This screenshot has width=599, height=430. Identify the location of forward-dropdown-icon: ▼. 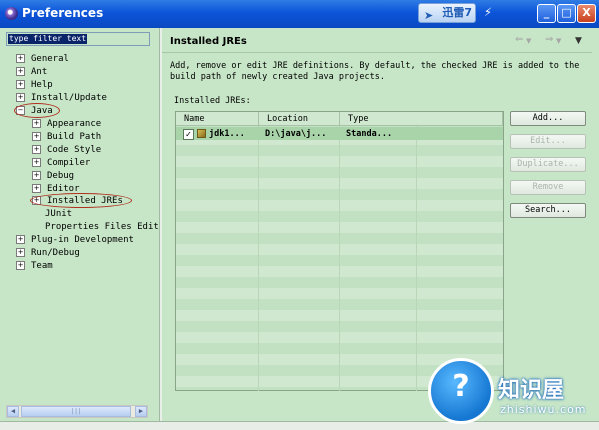
(558, 41).